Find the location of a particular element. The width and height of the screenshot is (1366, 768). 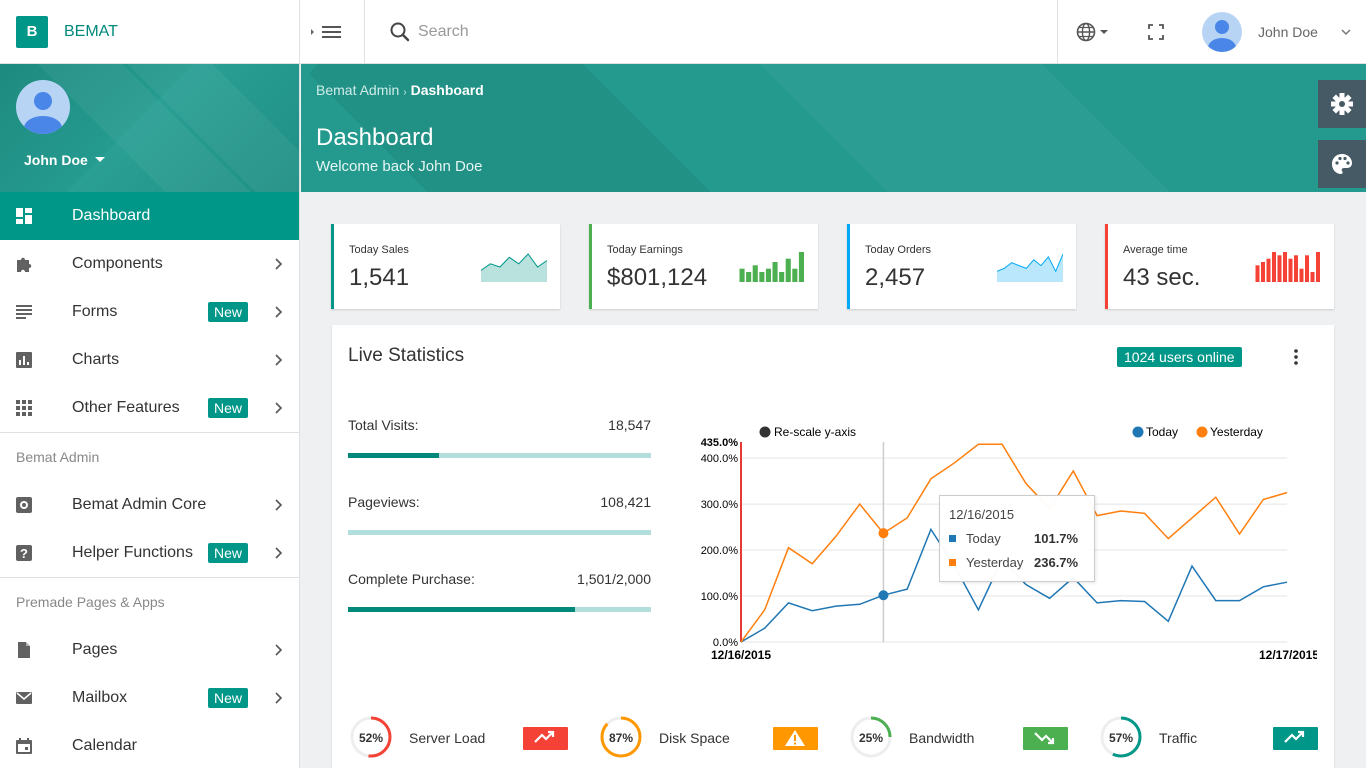

stat-card: Today Sales 1,541 is located at coordinates (445, 266).